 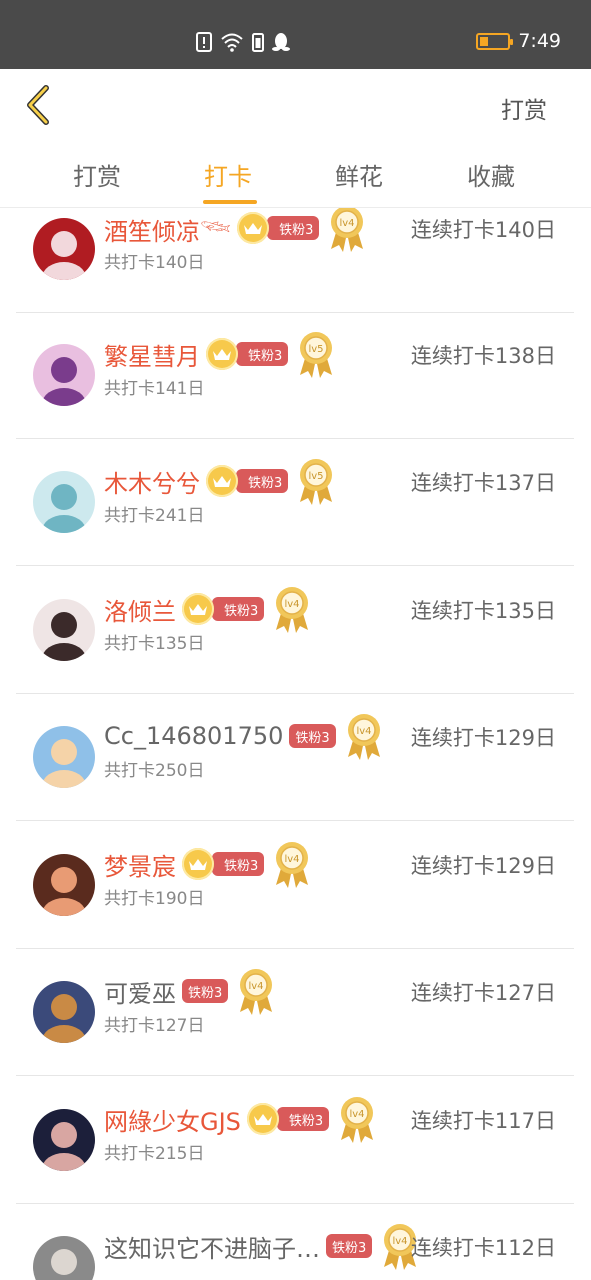 What do you see at coordinates (193, 736) in the screenshot?
I see `user-name: Cc_146801750` at bounding box center [193, 736].